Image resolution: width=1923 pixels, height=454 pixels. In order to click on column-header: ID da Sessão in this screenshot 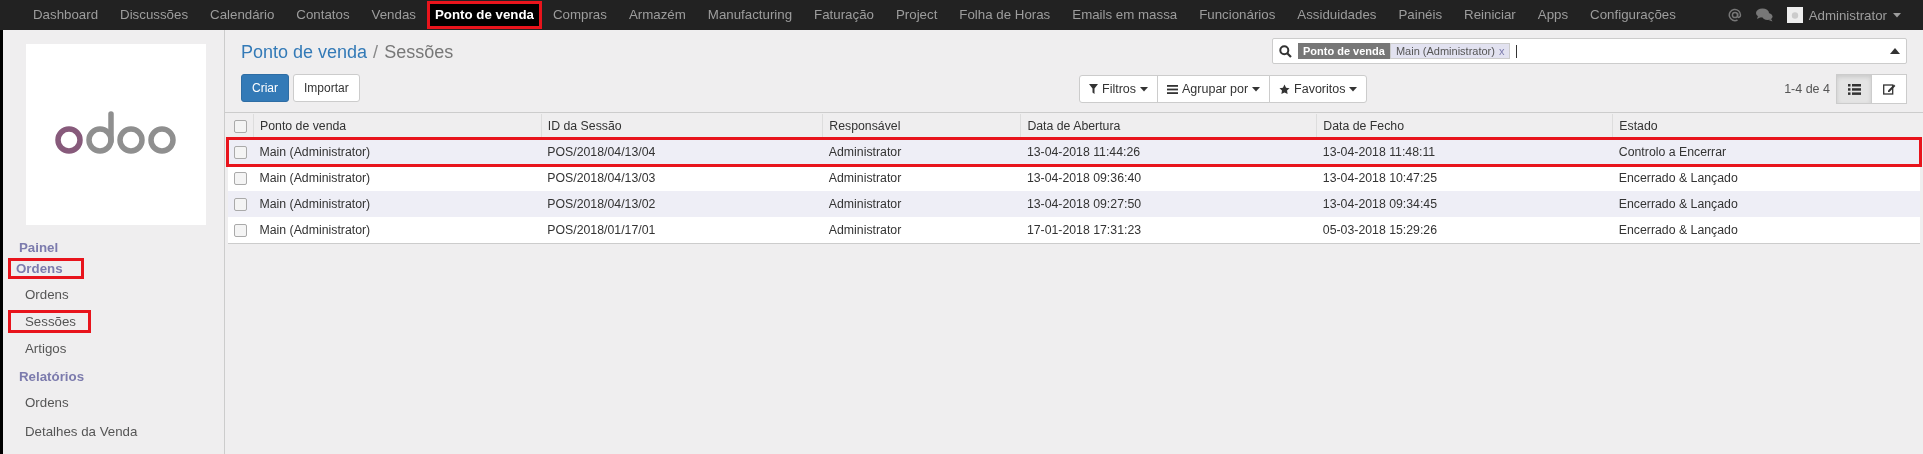, I will do `click(682, 126)`.